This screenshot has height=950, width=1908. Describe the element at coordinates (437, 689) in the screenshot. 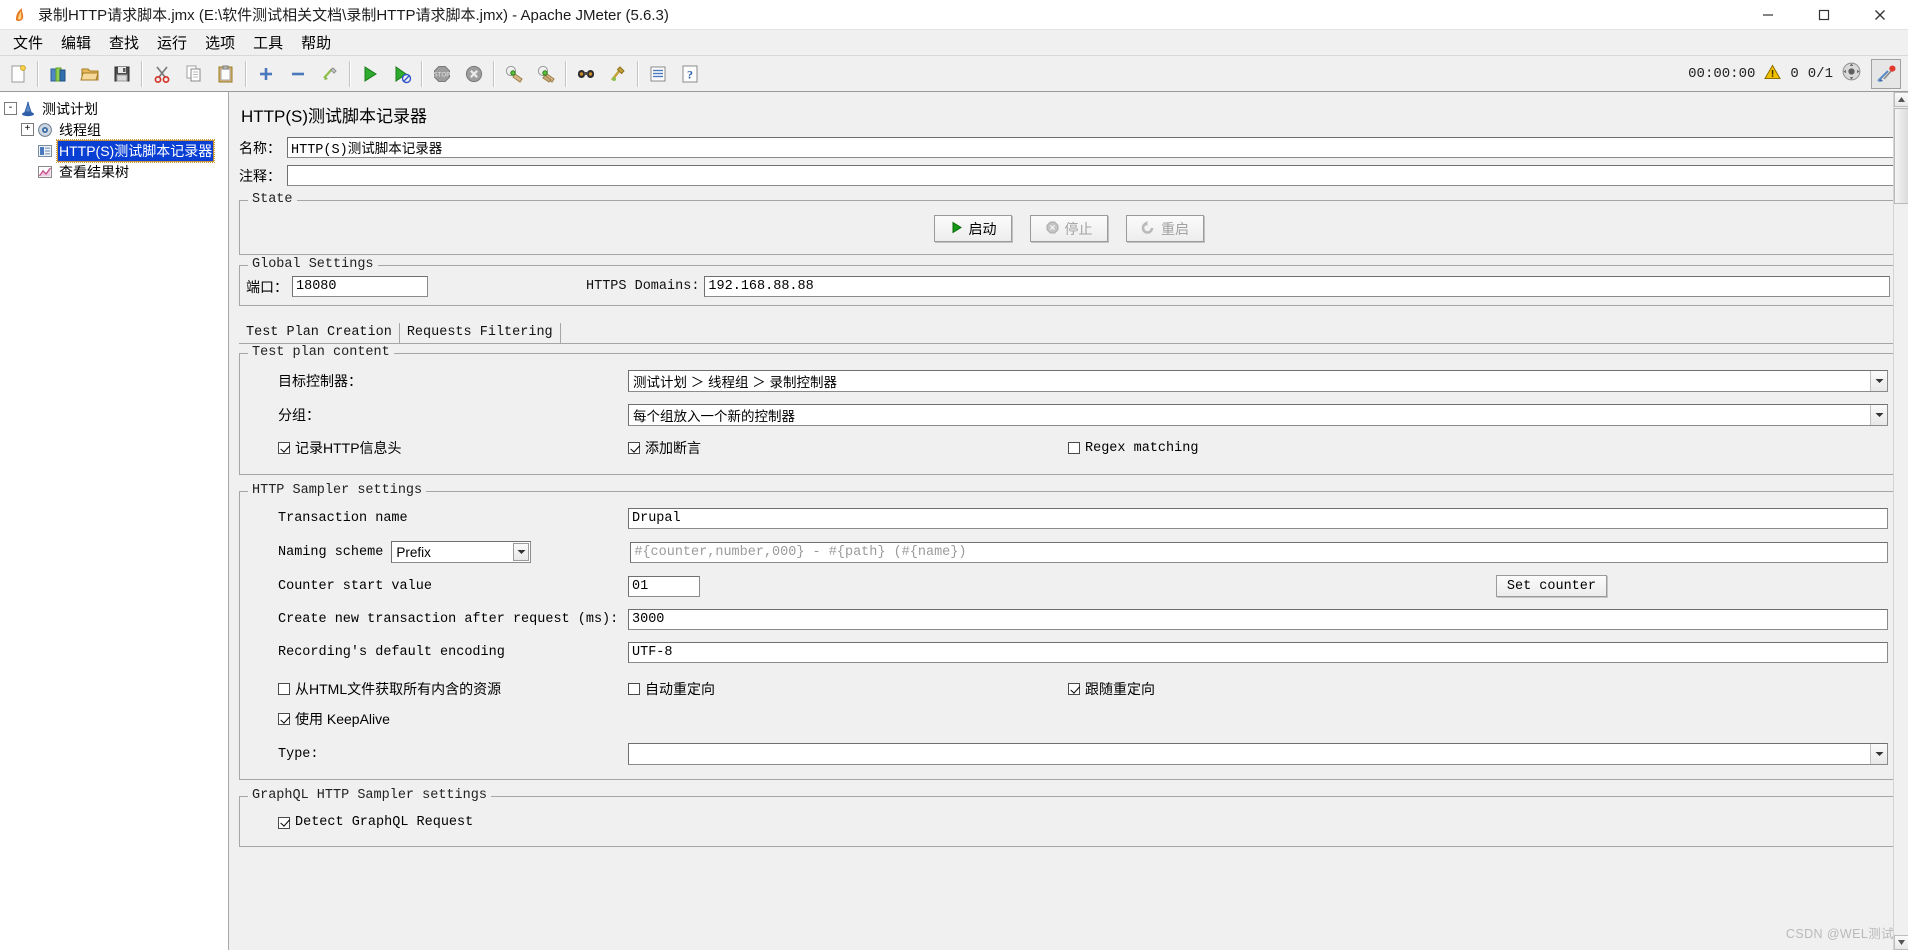

I see `retrieve-embedded-checkbox: 从HTML文件获取所有内含的资源` at that location.